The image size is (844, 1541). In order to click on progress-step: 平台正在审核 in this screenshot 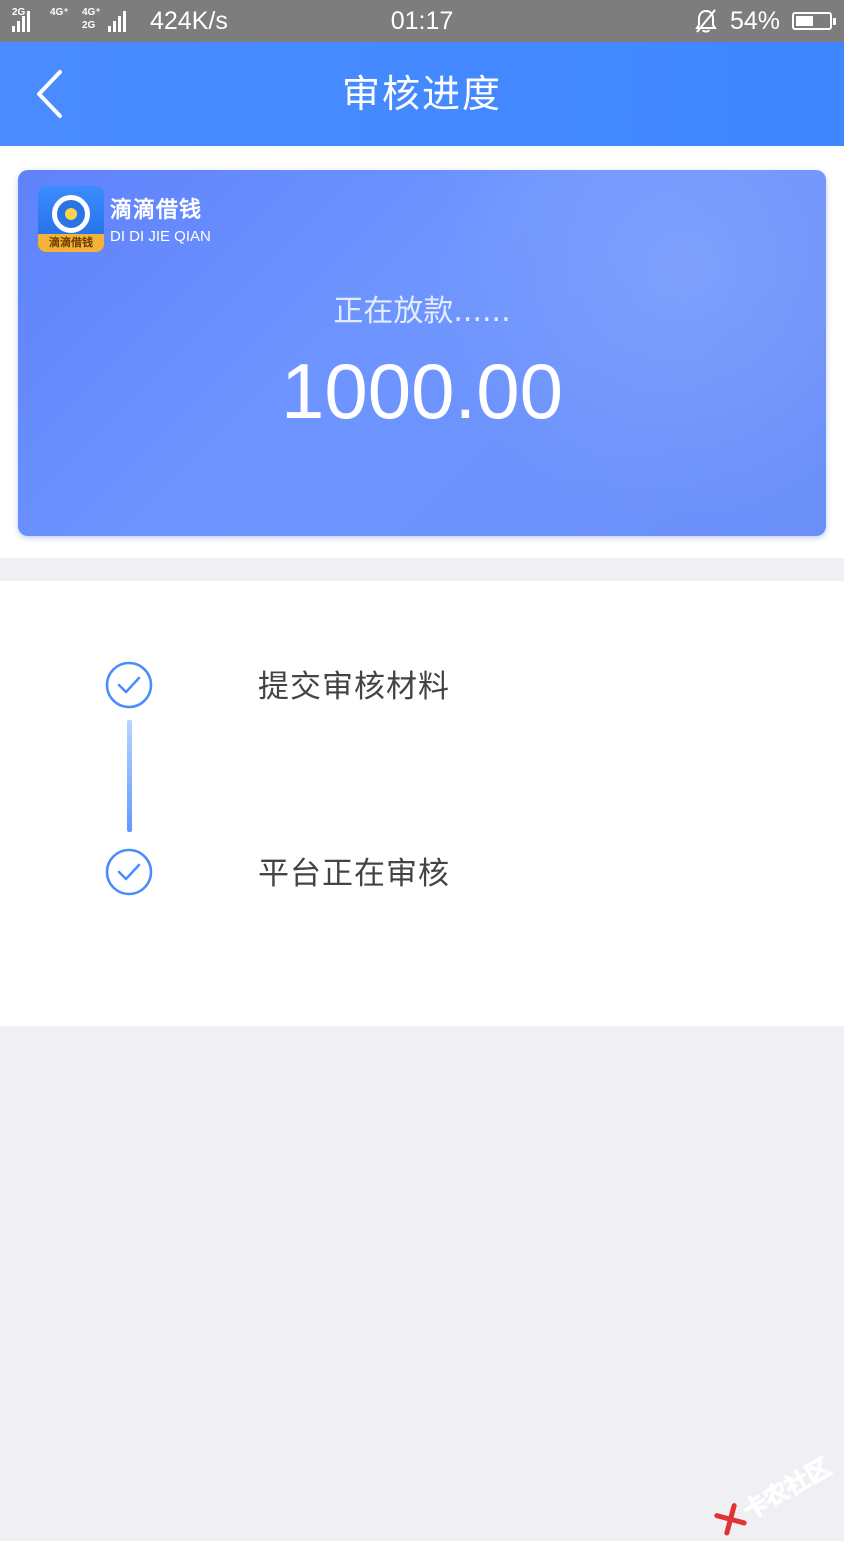, I will do `click(422, 878)`.